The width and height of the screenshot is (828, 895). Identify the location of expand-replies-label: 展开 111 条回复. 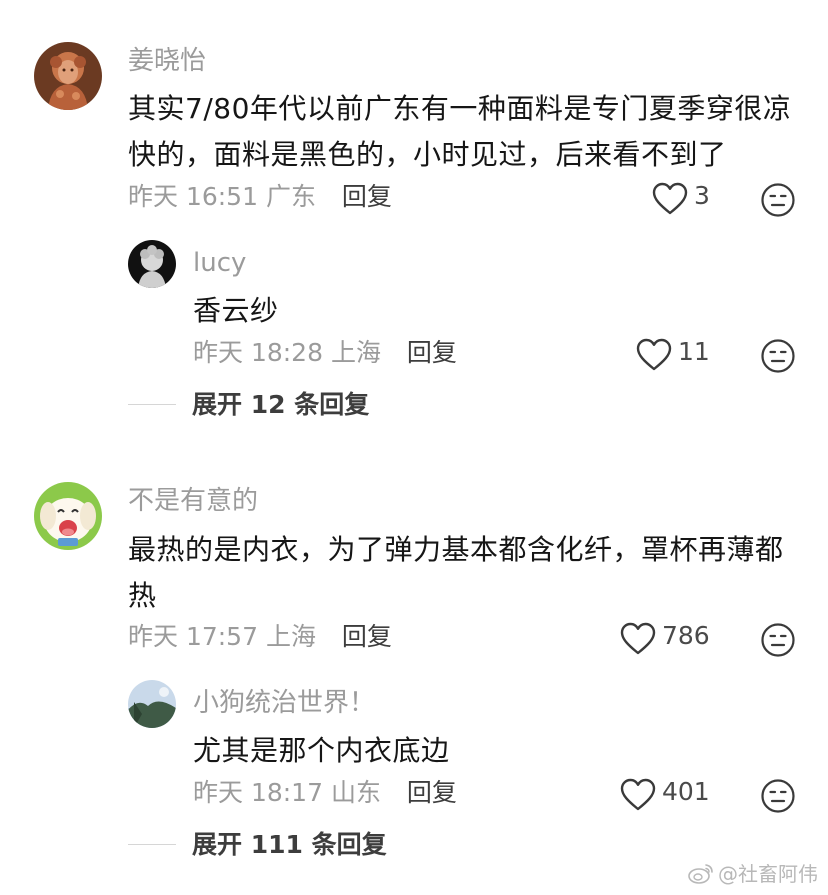
(289, 844).